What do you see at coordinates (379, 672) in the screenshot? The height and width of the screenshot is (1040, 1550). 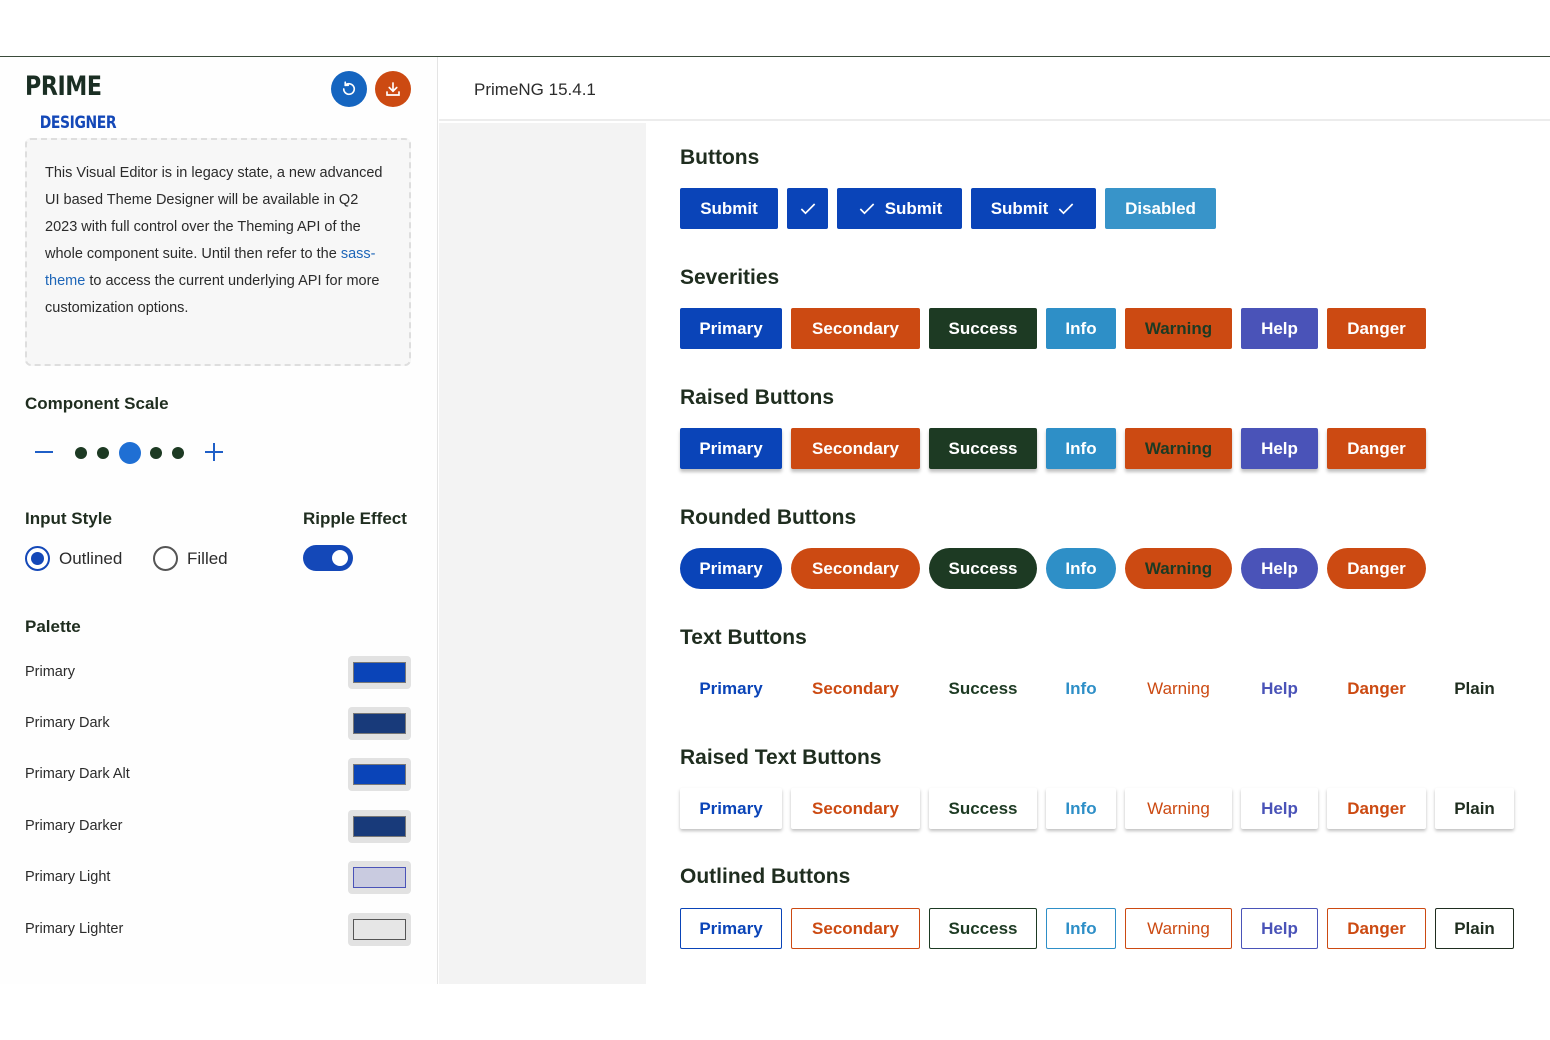 I see `color-swatch-primary` at bounding box center [379, 672].